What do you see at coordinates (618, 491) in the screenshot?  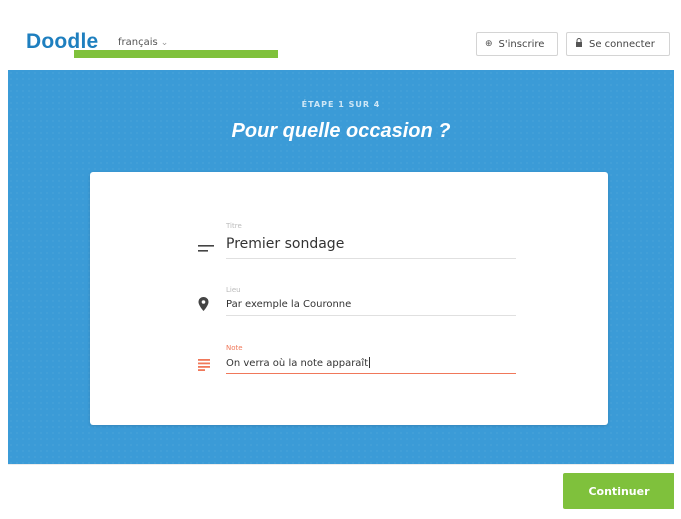 I see `continue-button: Continuer` at bounding box center [618, 491].